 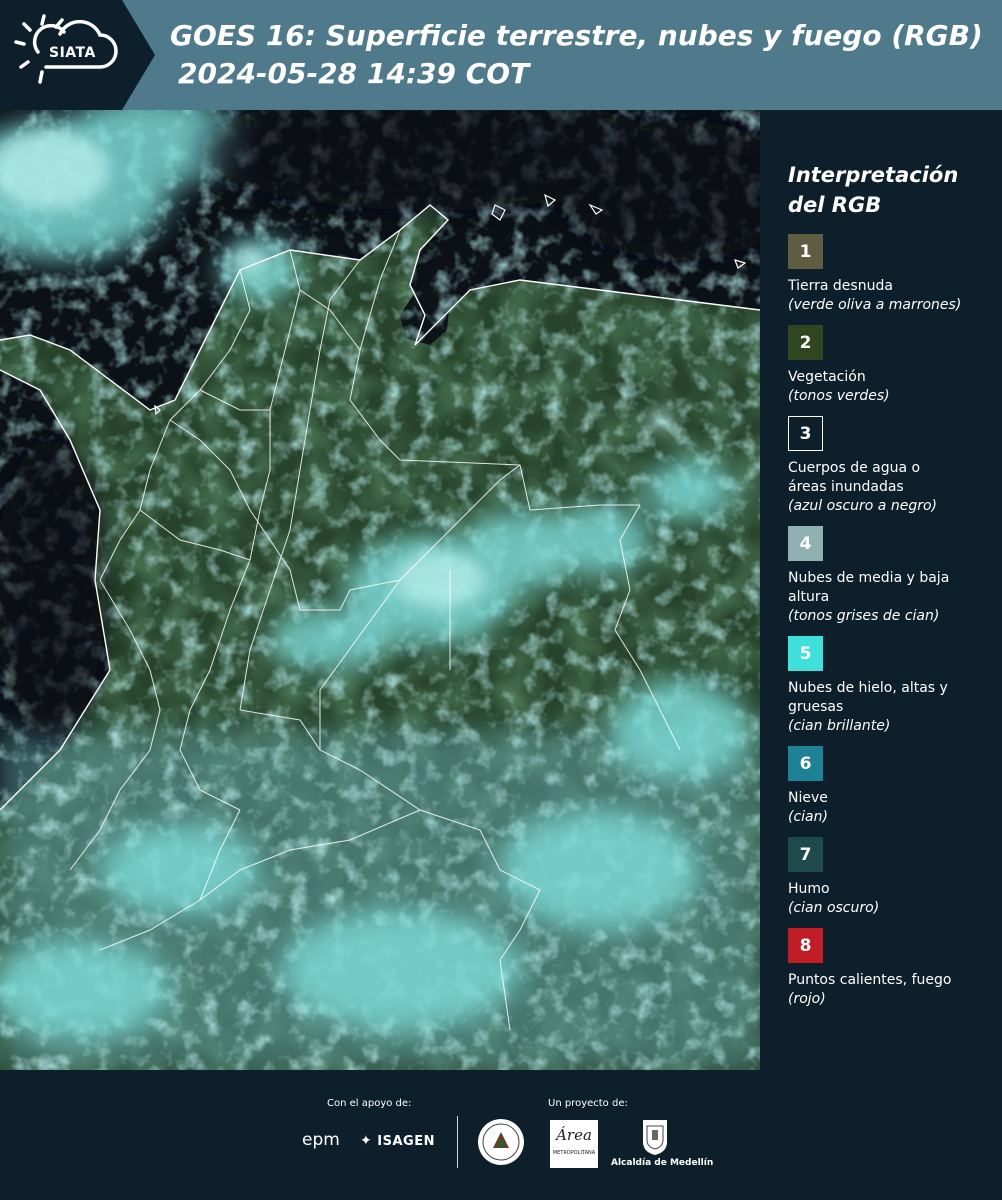 I want to click on isagen-logo: ✦ ISAGEN, so click(x=397, y=1141).